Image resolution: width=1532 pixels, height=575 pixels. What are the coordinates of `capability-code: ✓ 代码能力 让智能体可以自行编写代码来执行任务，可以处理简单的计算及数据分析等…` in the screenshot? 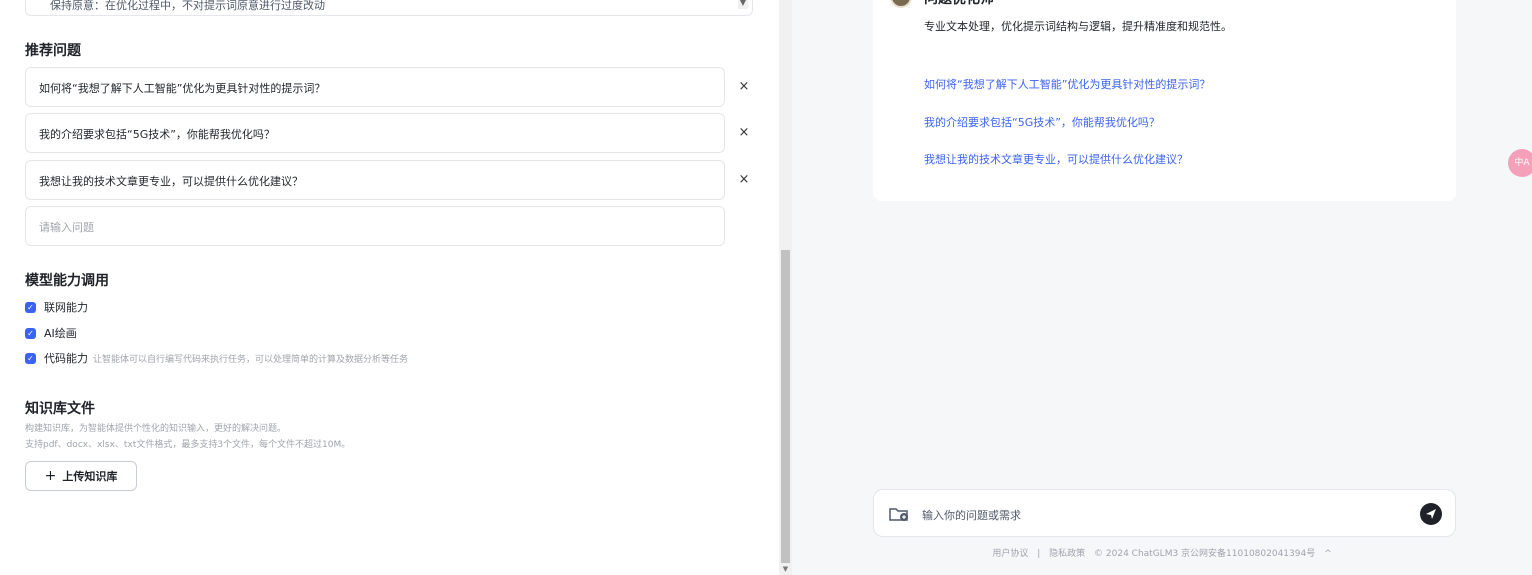 It's located at (216, 358).